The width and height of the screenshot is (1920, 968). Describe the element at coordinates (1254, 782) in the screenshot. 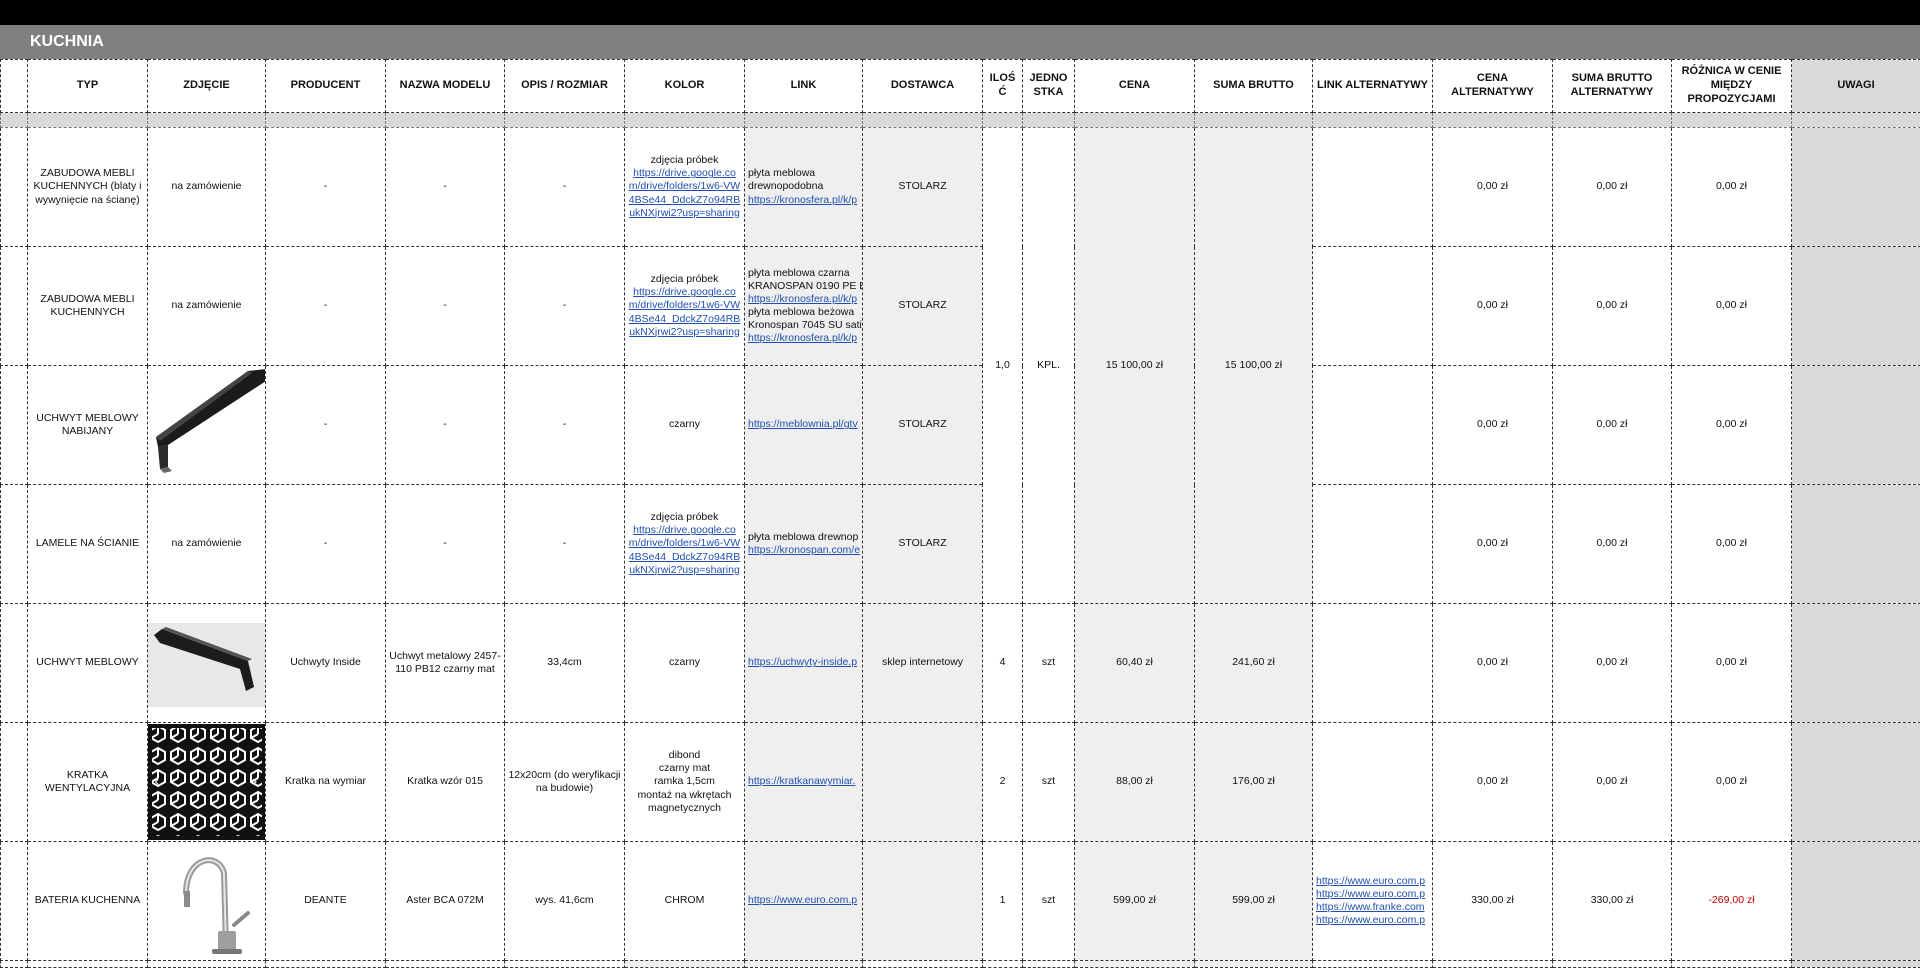

I see `cell-suma: 176,00 zł` at that location.